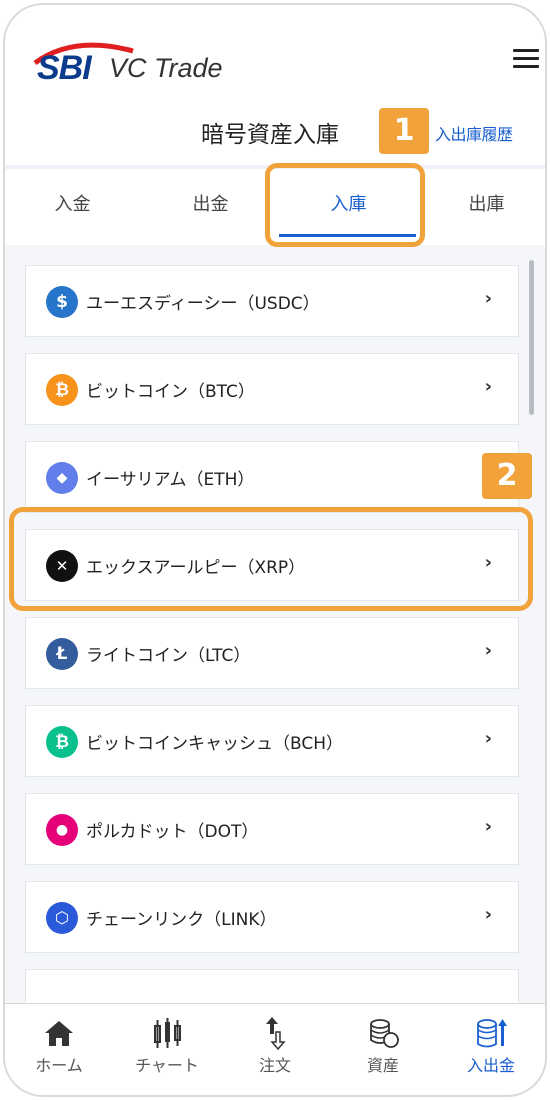 The width and height of the screenshot is (550, 1100). I want to click on nav-label: チャート, so click(167, 1065).